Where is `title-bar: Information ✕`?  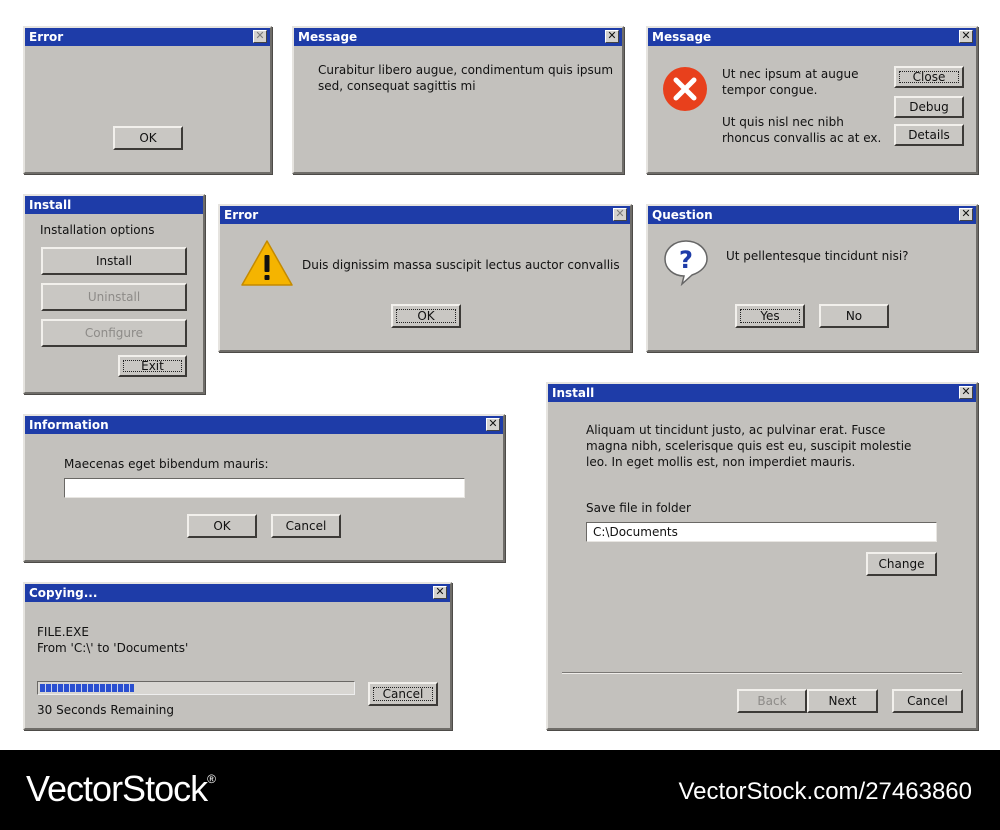
title-bar: Information ✕ is located at coordinates (264, 425).